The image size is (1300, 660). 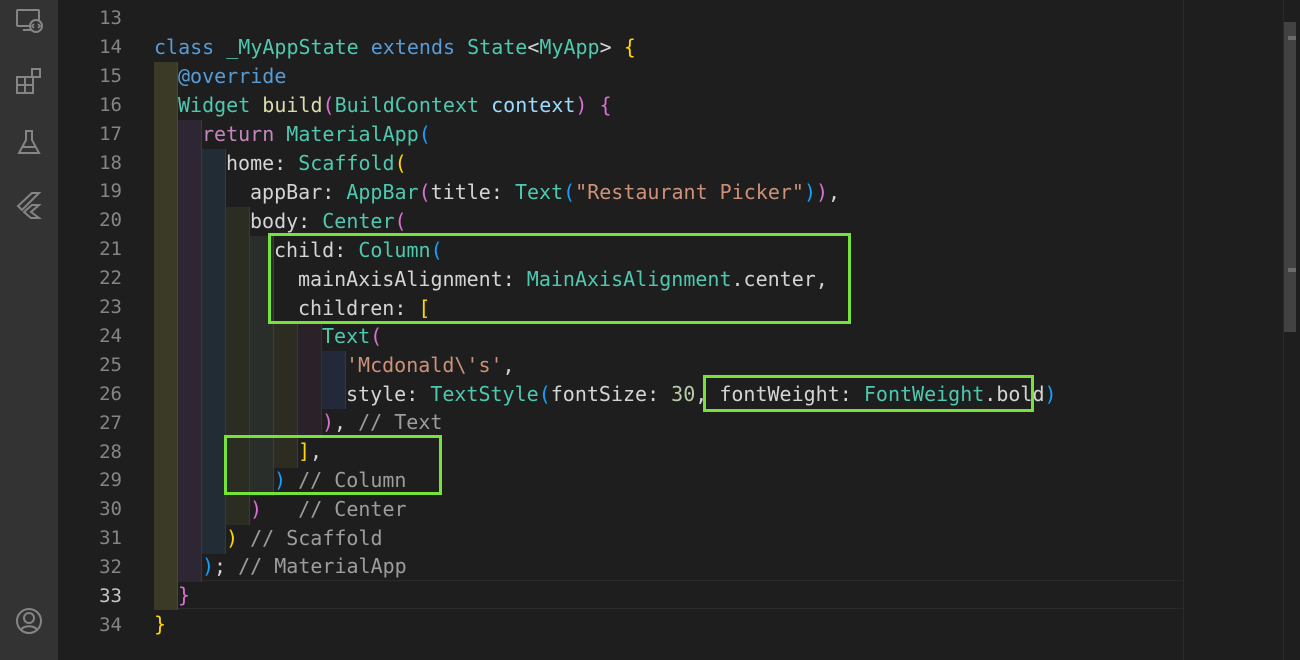 What do you see at coordinates (304, 566) in the screenshot?
I see `code-line-32: ); // MaterialApp` at bounding box center [304, 566].